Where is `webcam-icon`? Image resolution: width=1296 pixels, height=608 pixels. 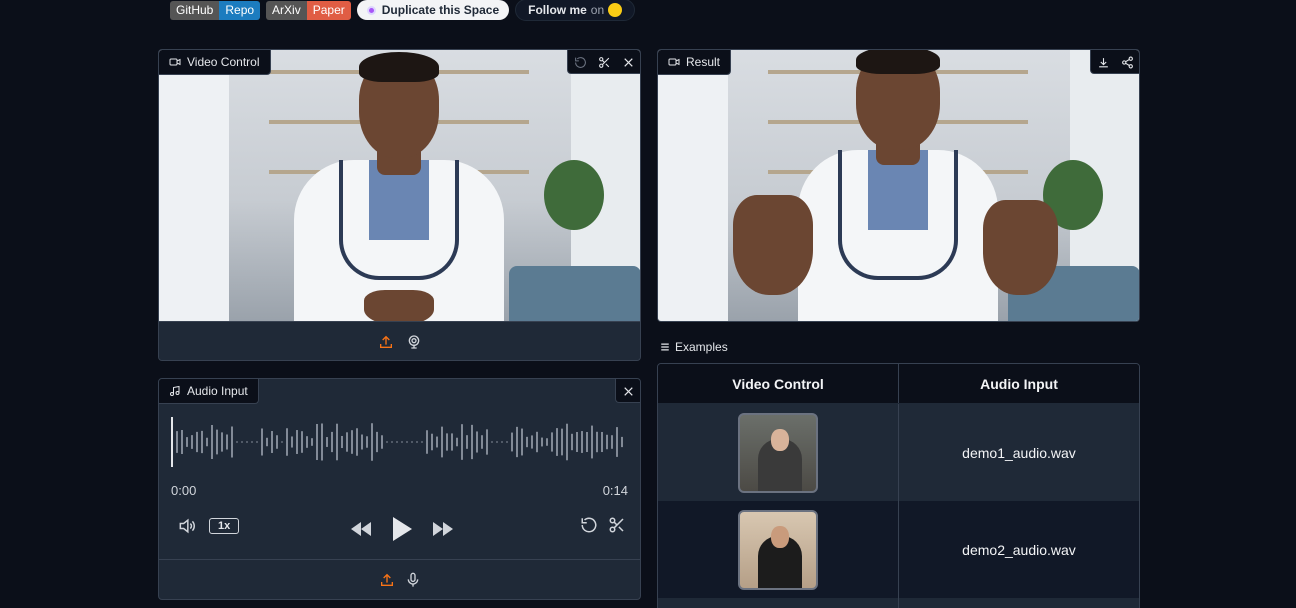
webcam-icon is located at coordinates (414, 342).